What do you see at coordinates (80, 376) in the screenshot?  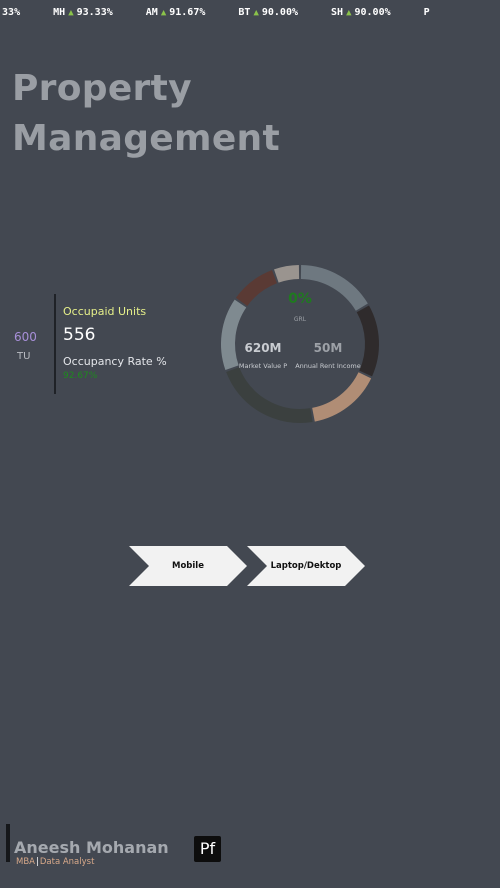 I see `occupancy-rate-value: 92.67%` at bounding box center [80, 376].